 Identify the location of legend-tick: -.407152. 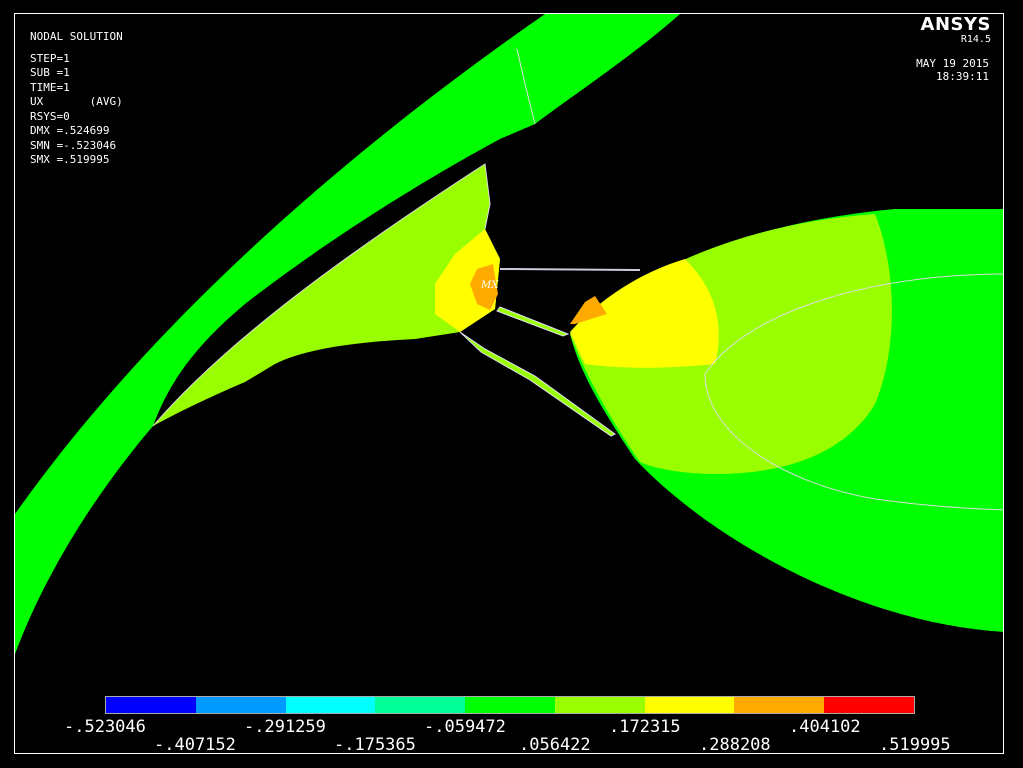
(195, 744).